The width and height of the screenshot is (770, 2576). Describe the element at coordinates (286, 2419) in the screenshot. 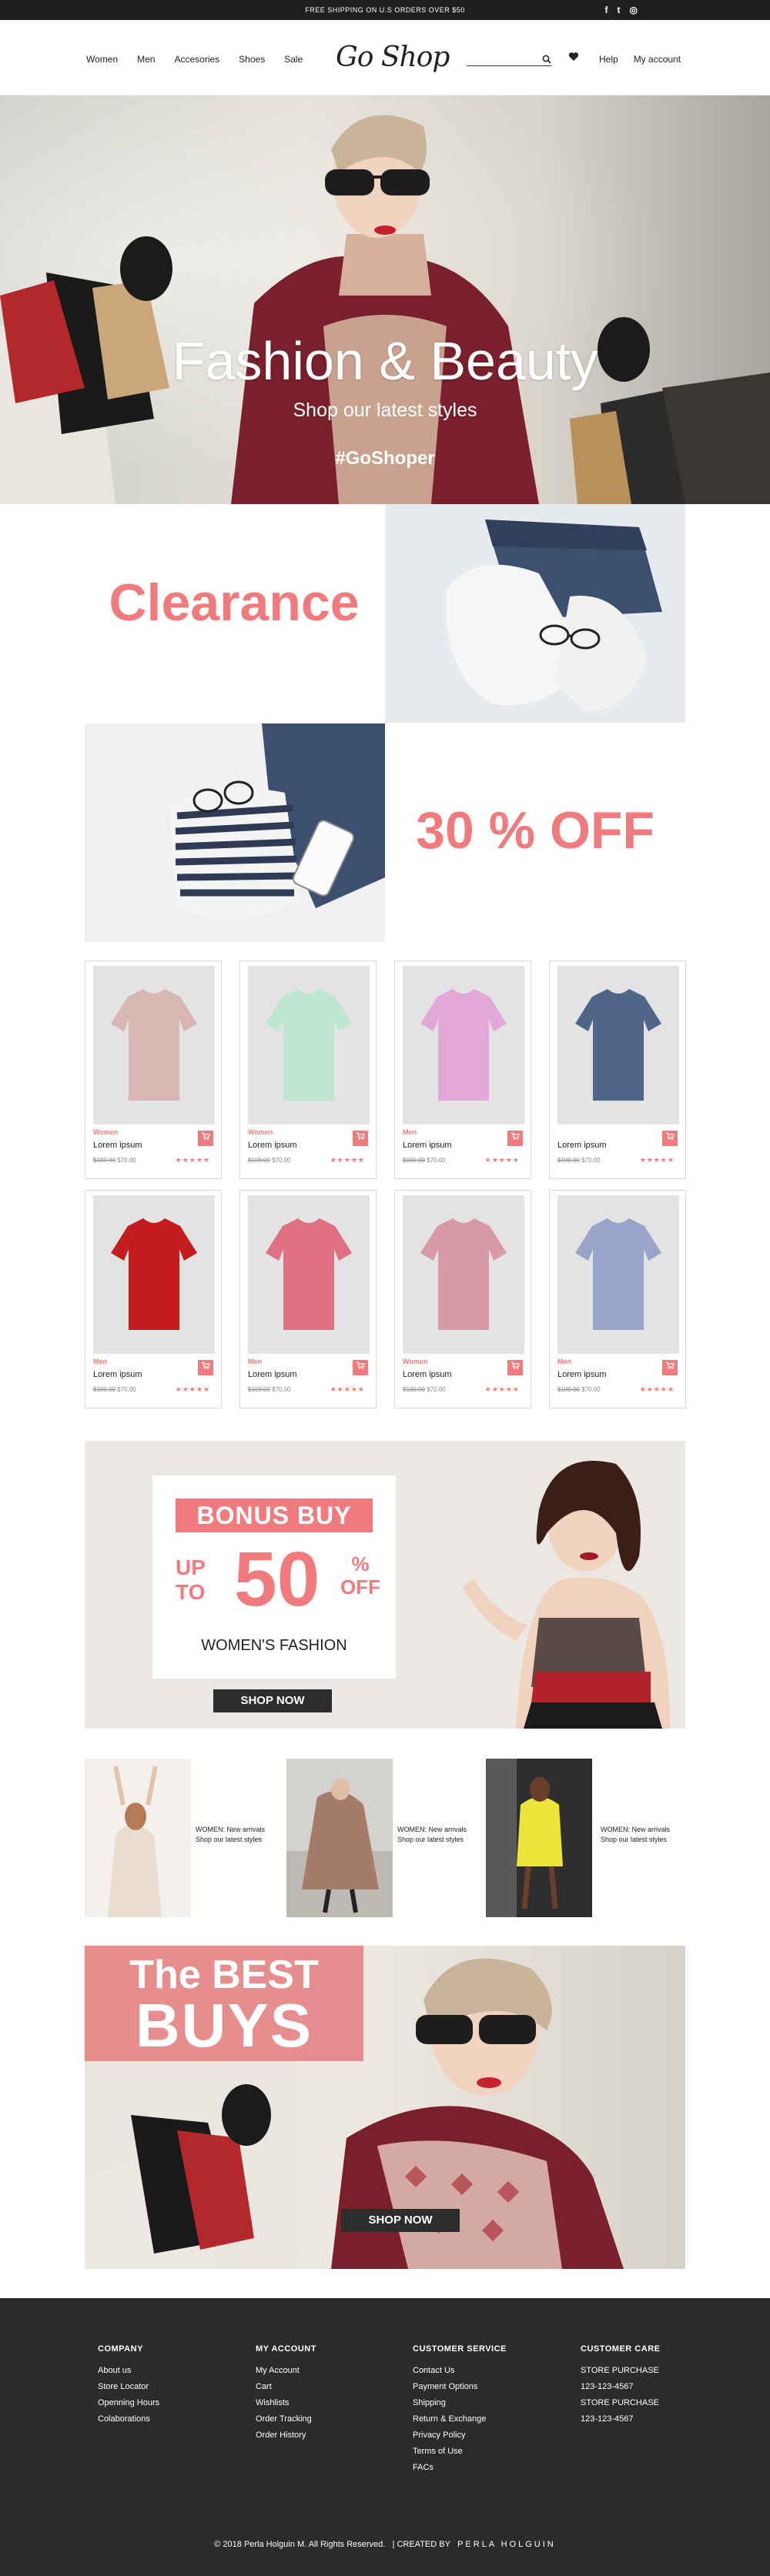

I see `footer-link: Order Tracking` at that location.